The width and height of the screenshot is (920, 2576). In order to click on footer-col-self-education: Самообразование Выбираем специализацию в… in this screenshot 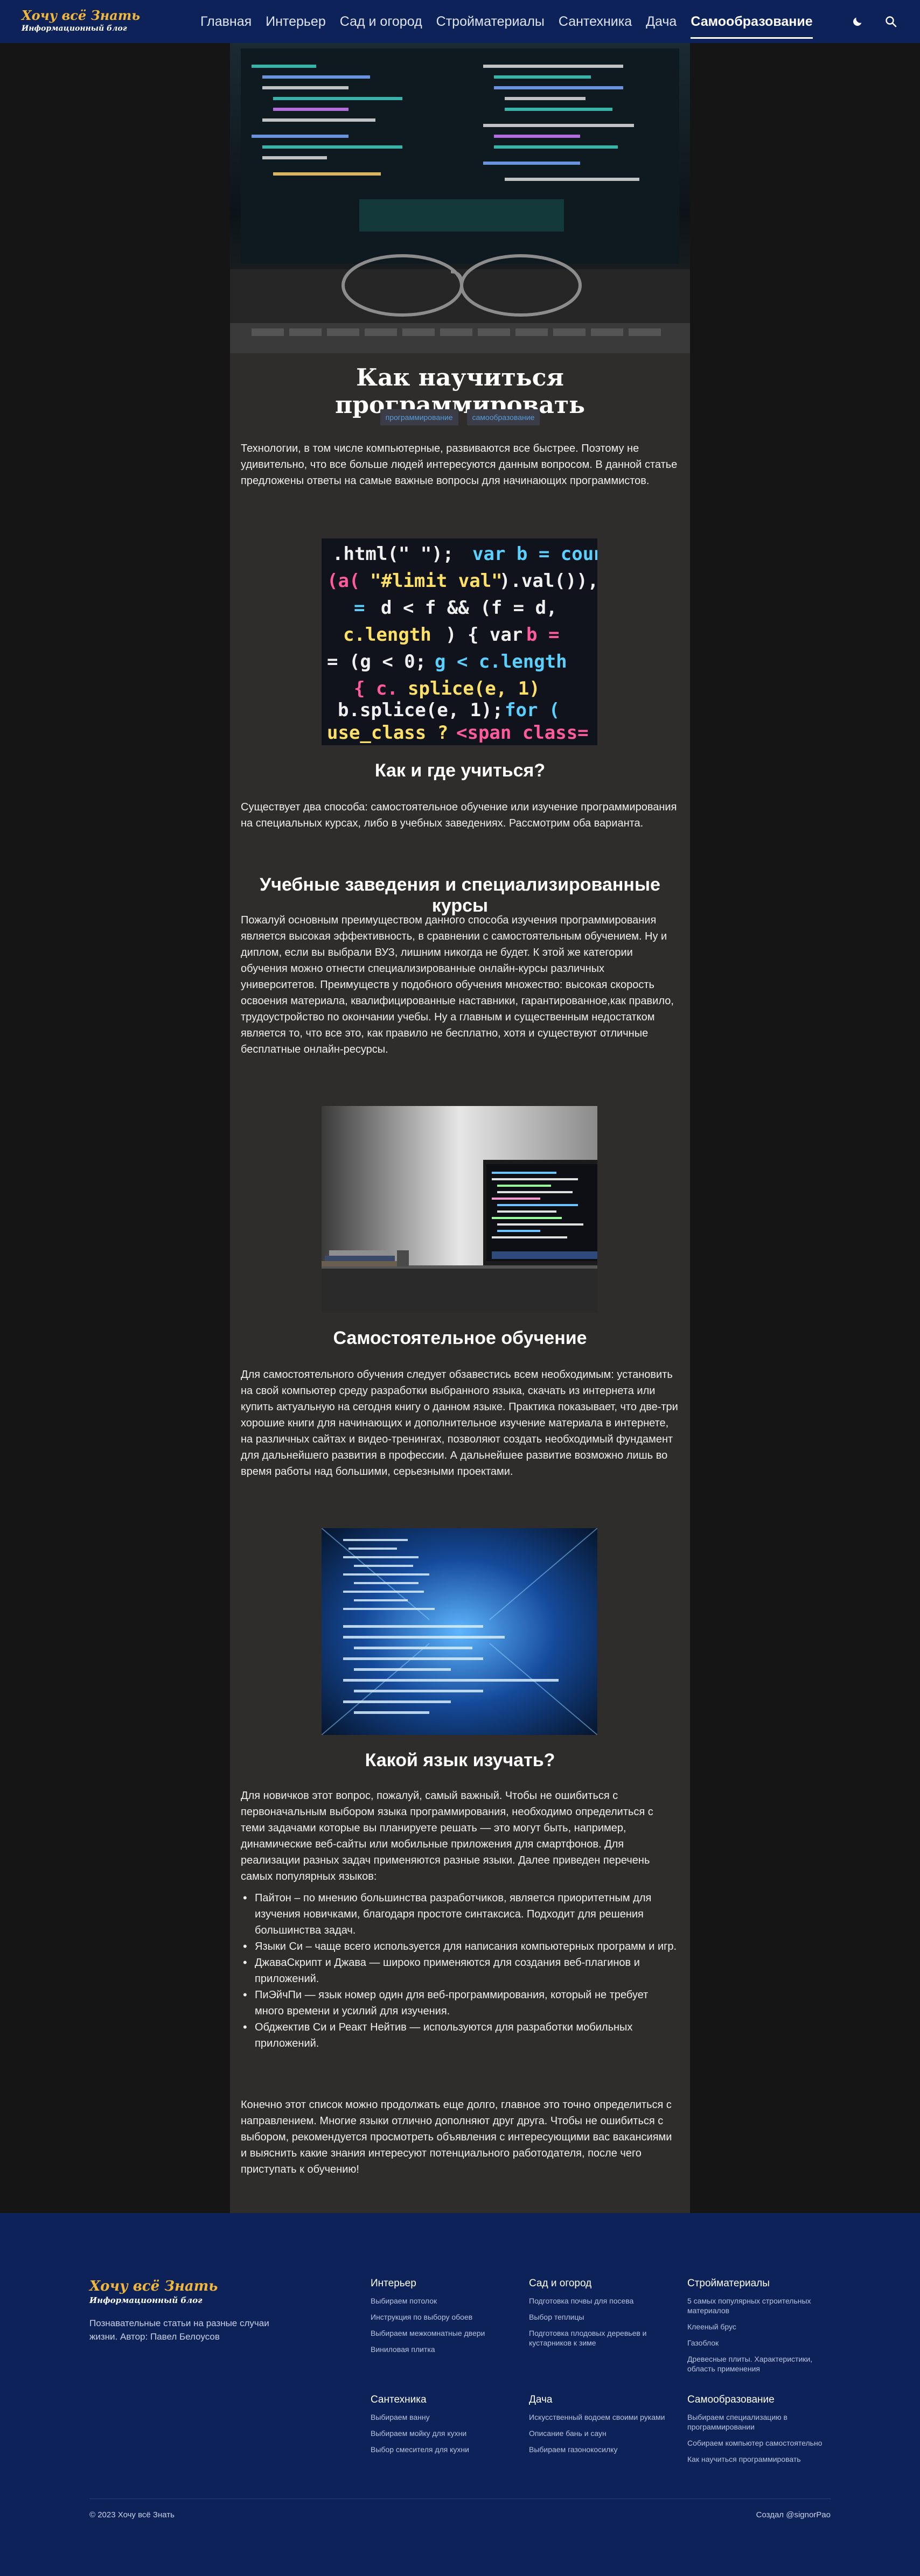, I will do `click(760, 2432)`.